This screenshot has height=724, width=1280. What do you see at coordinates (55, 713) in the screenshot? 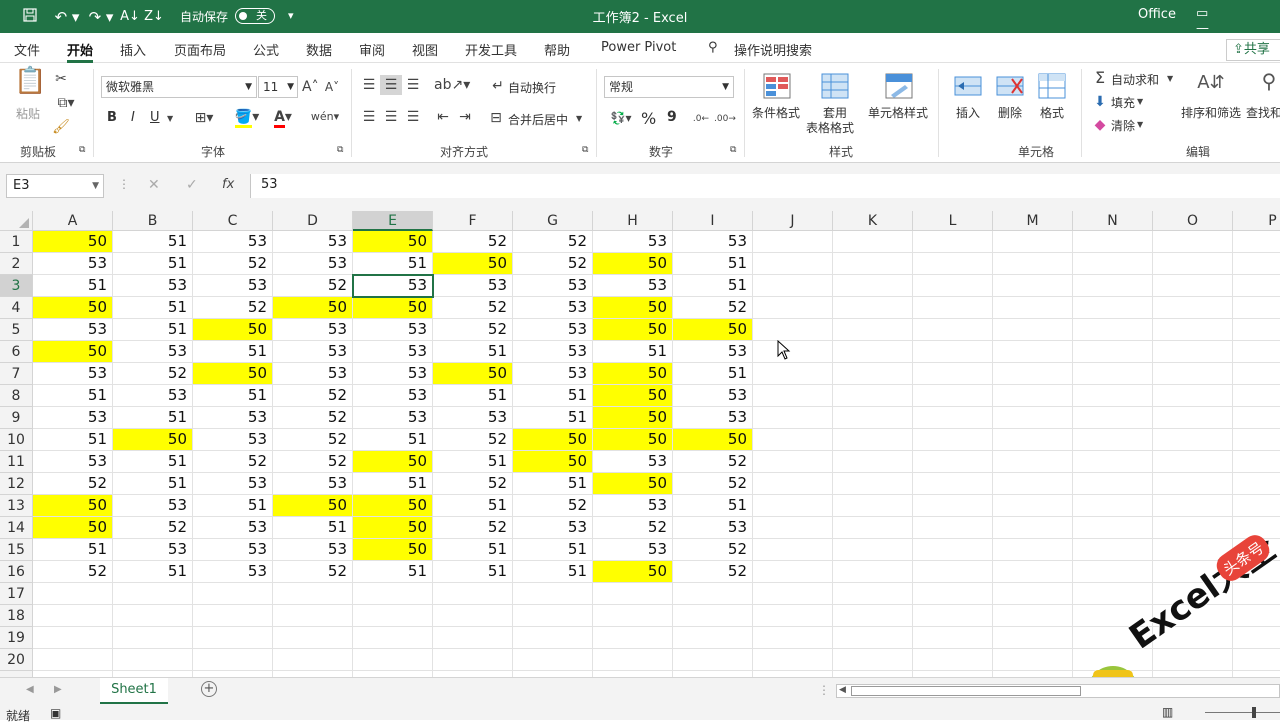
I see `macro-record-icon: ▣` at bounding box center [55, 713].